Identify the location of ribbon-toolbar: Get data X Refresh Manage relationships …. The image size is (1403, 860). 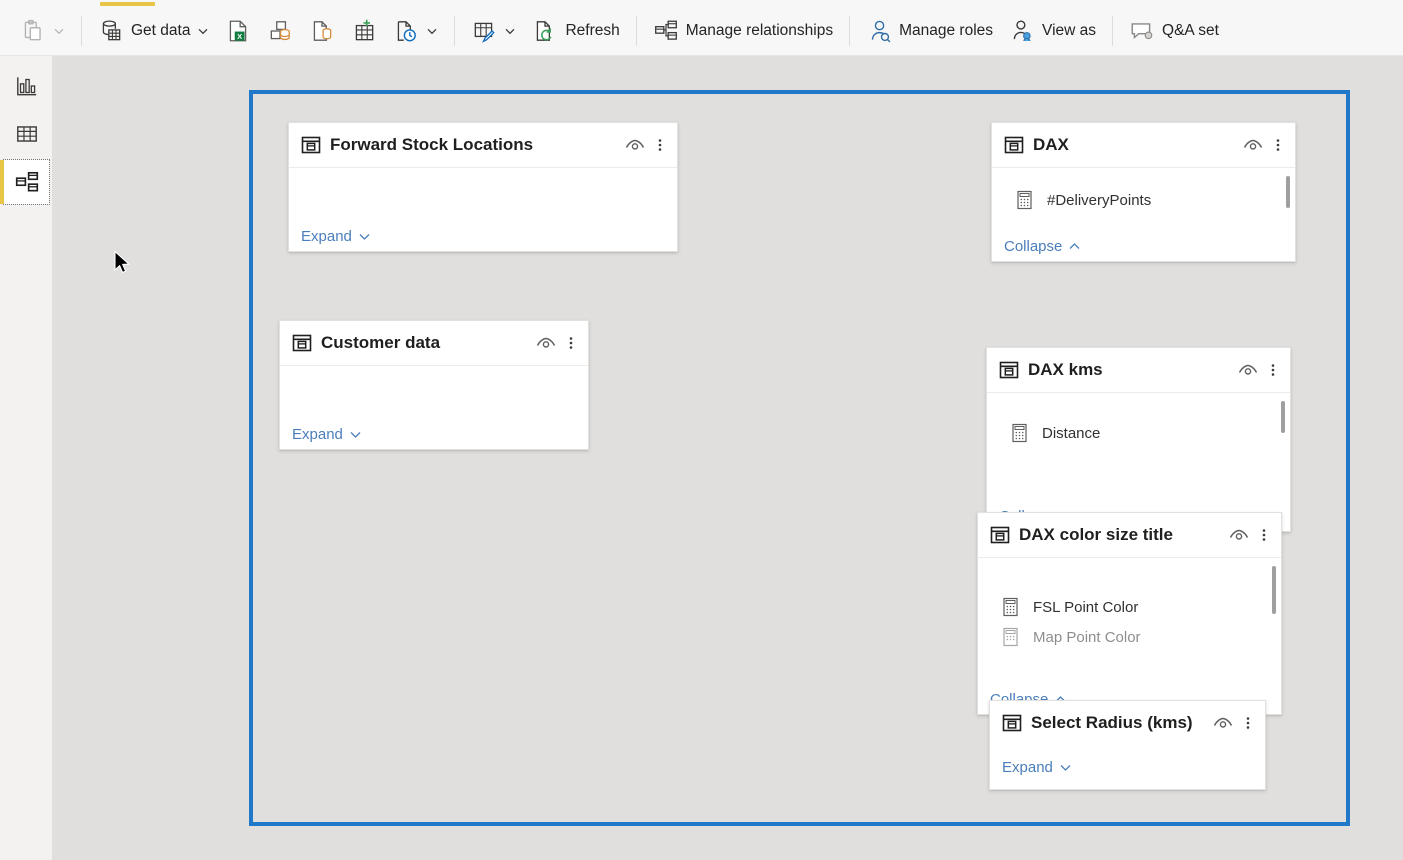
(701, 28).